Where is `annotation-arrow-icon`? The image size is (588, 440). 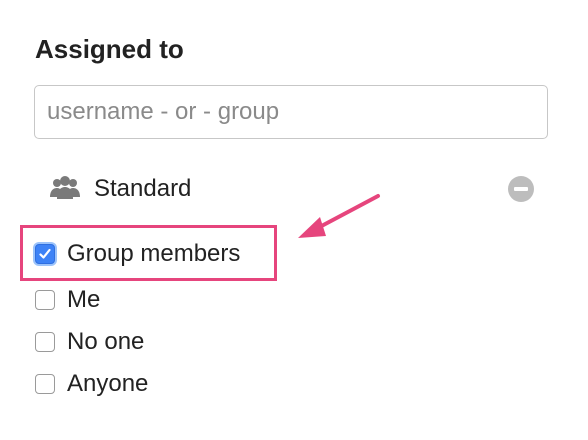
annotation-arrow-icon is located at coordinates (339, 216).